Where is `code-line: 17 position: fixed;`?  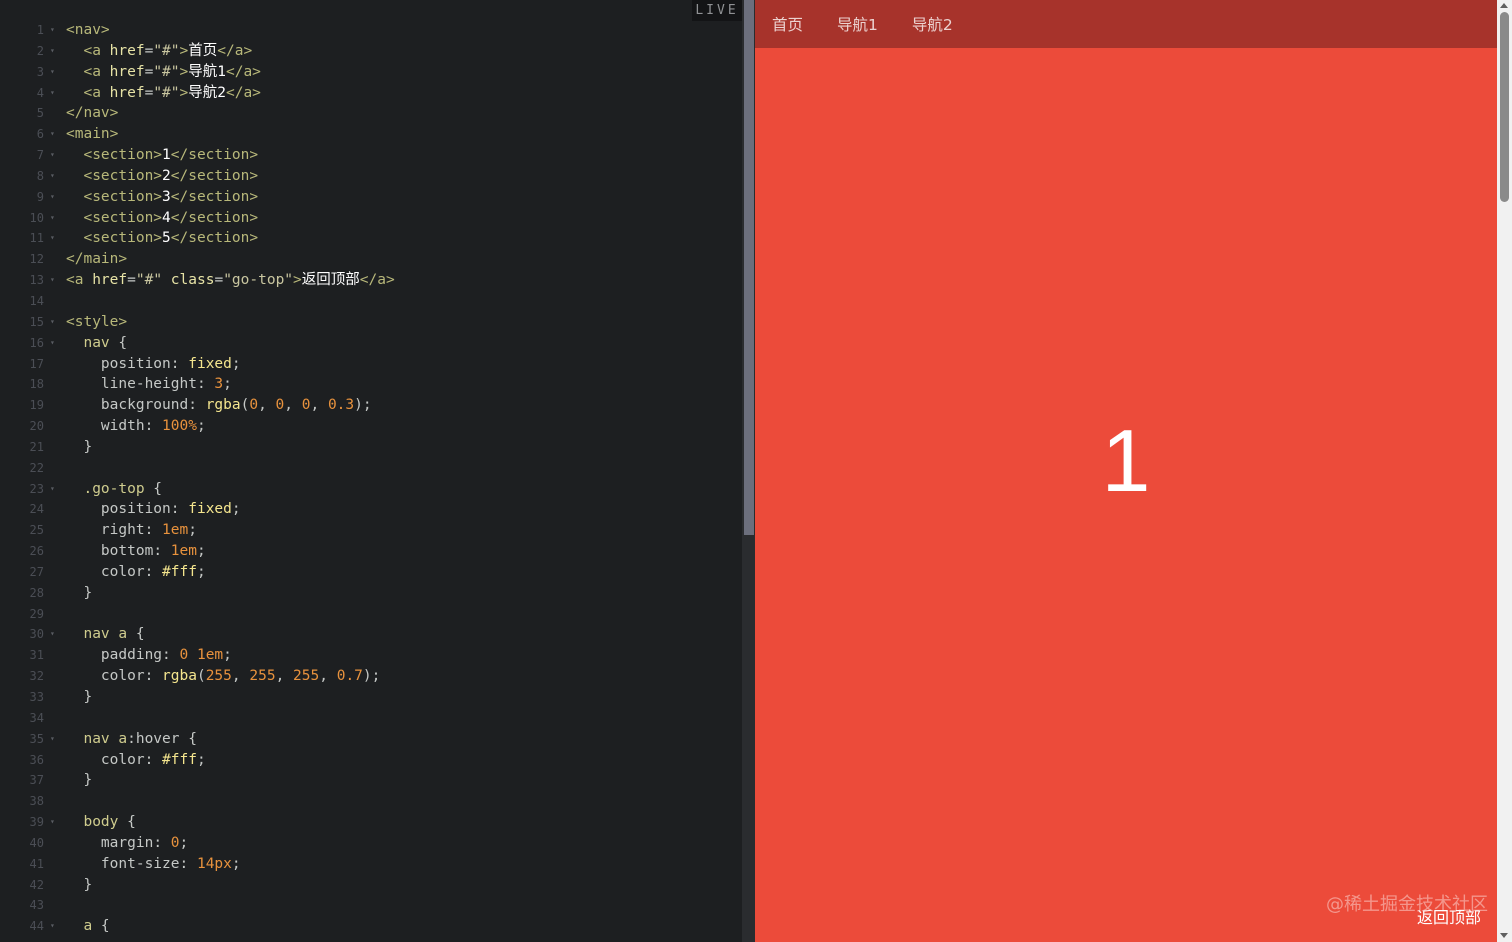
code-line: 17 position: fixed; is located at coordinates (371, 364).